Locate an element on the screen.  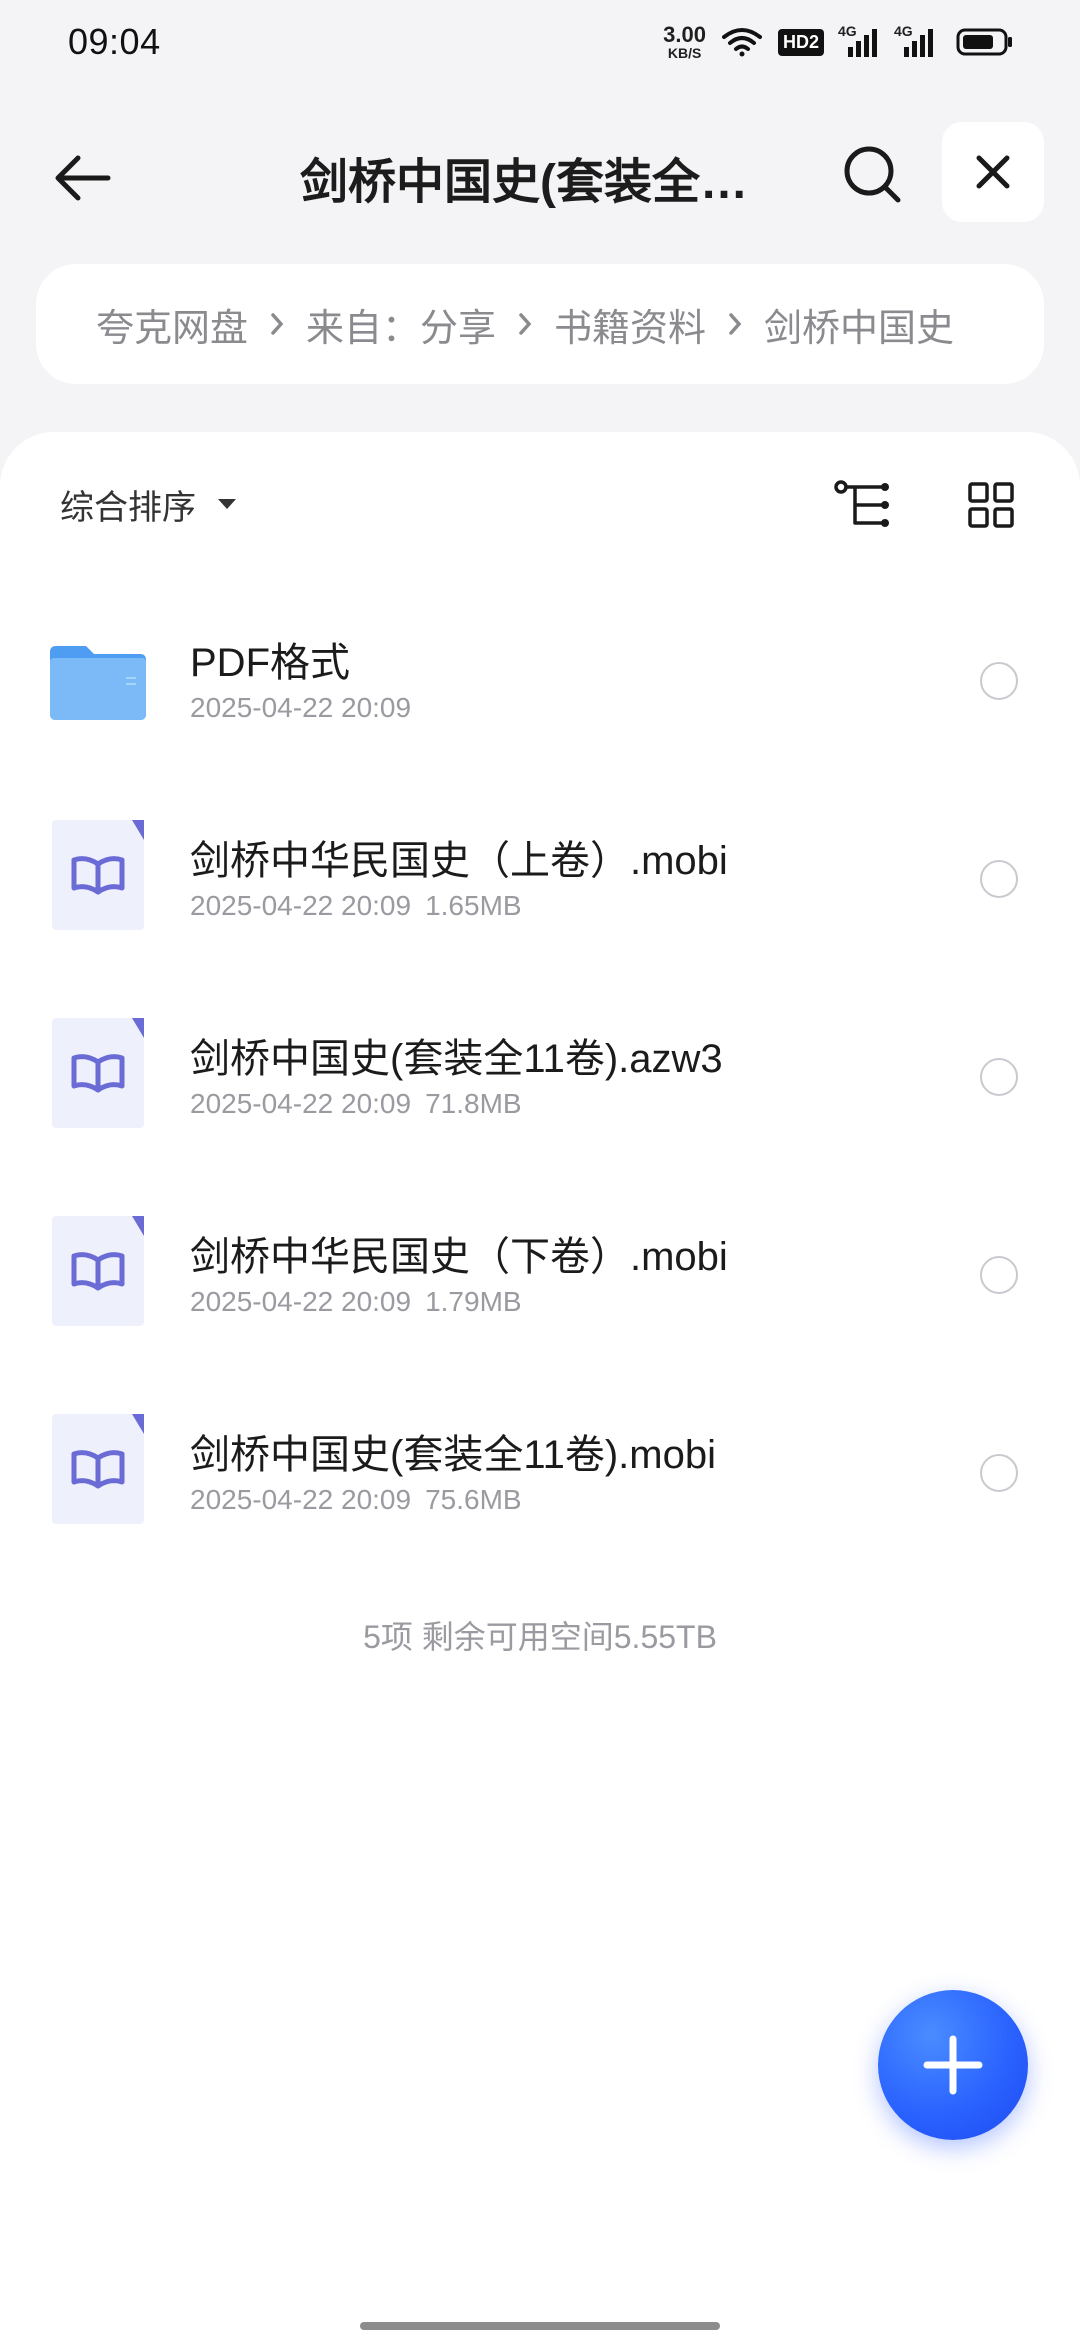
sort-button: 综合排序 is located at coordinates (149, 504).